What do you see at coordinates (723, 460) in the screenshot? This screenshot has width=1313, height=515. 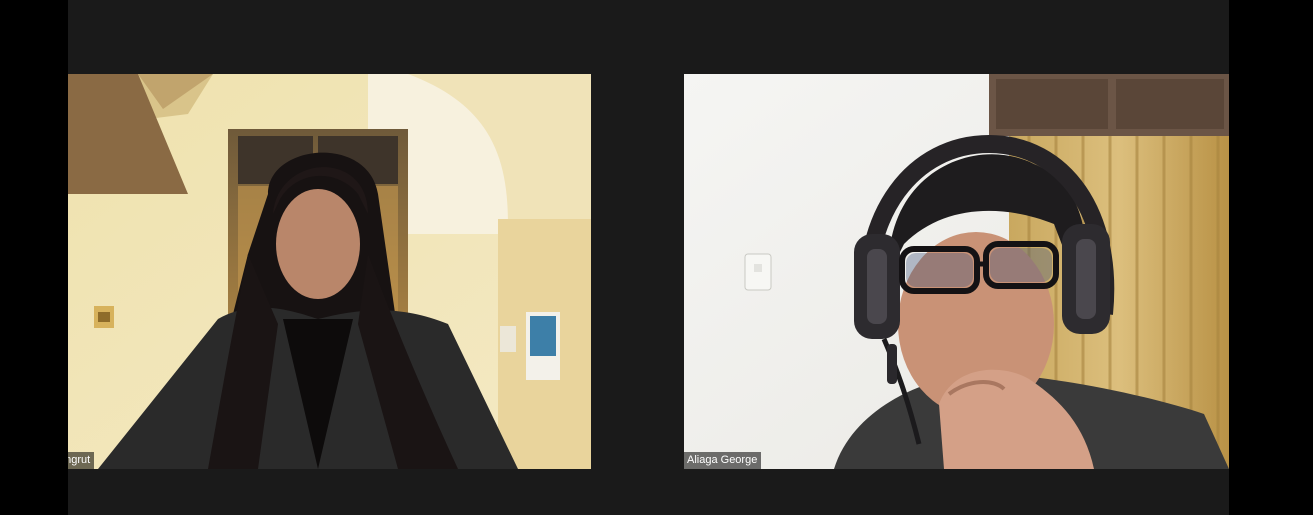 I see `participant-name-label-2: Aliaga George` at bounding box center [723, 460].